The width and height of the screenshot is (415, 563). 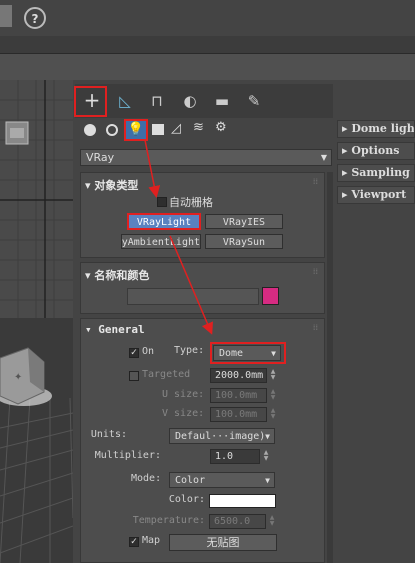 I want to click on renderer-dropdown: VRay ▼, so click(x=206, y=157).